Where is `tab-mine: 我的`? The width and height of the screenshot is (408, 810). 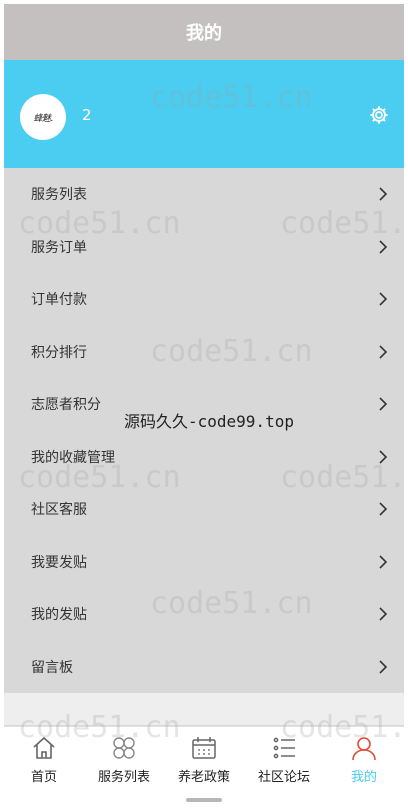
tab-mine: 我的 is located at coordinates (364, 758).